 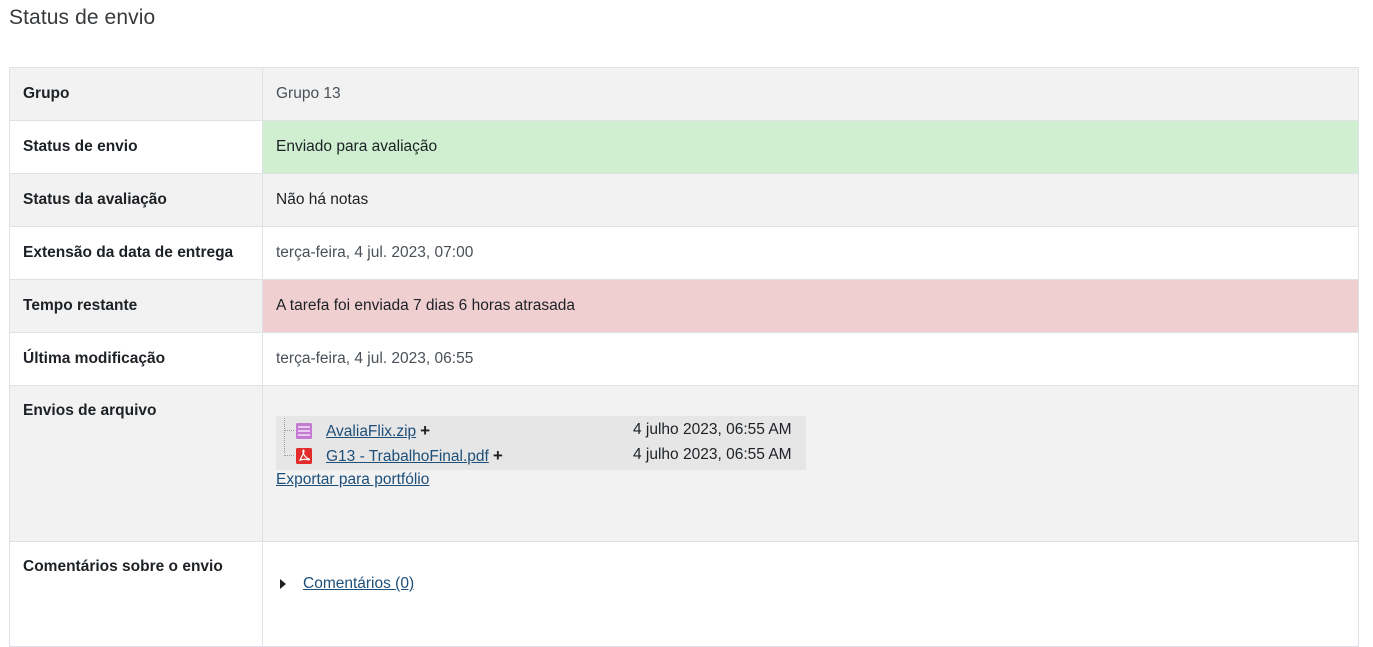 What do you see at coordinates (136, 253) in the screenshot?
I see `row-label-due-extension: Extensão da data de entrega` at bounding box center [136, 253].